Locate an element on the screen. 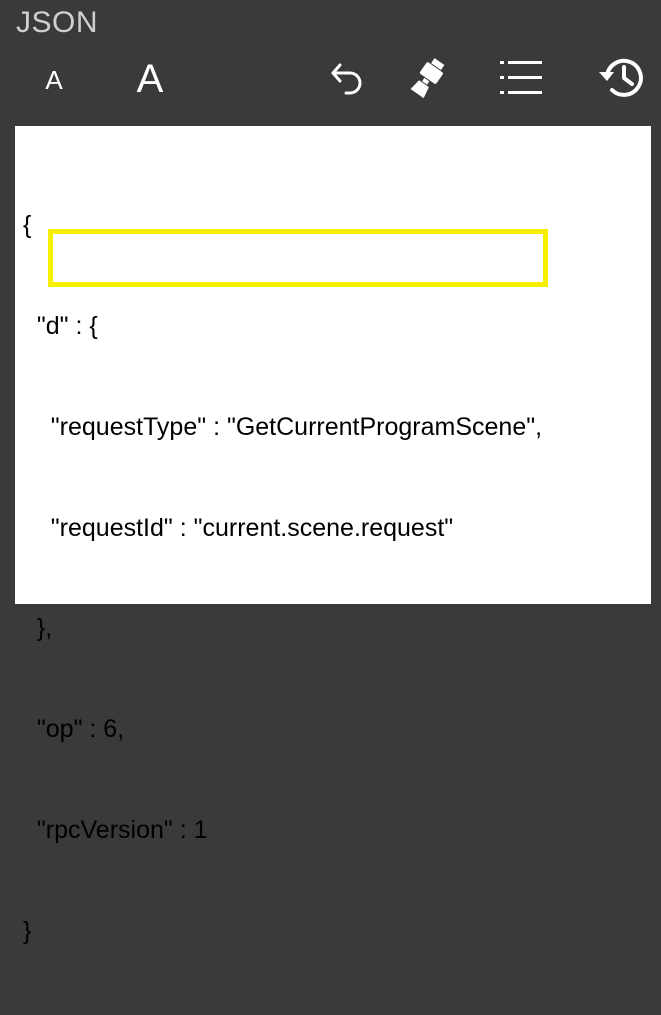 This screenshot has width=661, height=1015. undo-icon is located at coordinates (346, 79).